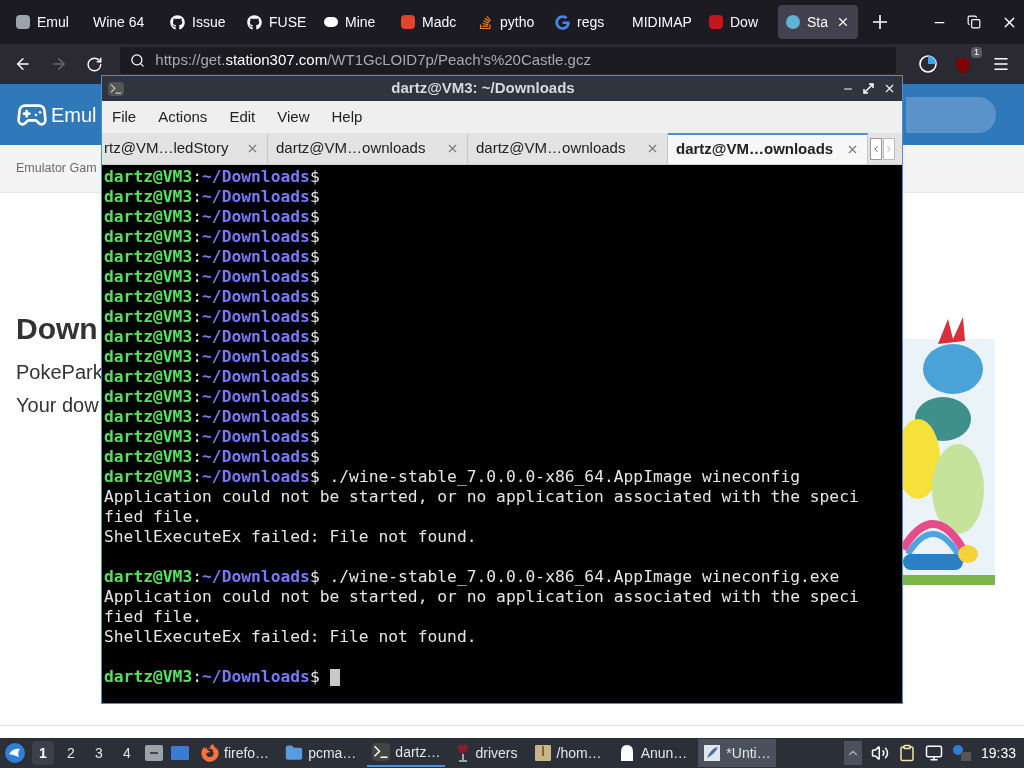 The width and height of the screenshot is (1024, 768). I want to click on url-text: https://get.station307.com/WT1GcLOID7p/Peach's%20Castle.gcz, so click(373, 60).